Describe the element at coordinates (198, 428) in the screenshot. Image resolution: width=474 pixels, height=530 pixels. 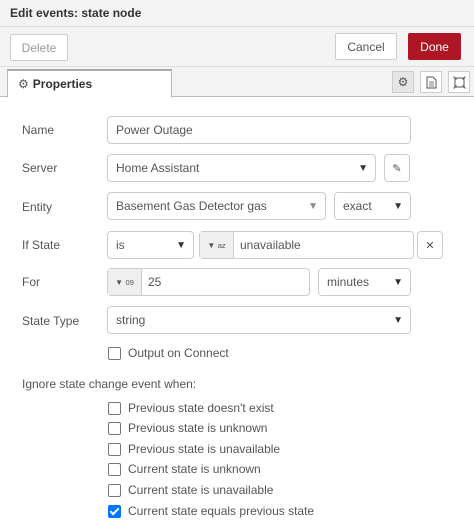
I see `ignore-option-label: Previous state is unknown` at that location.